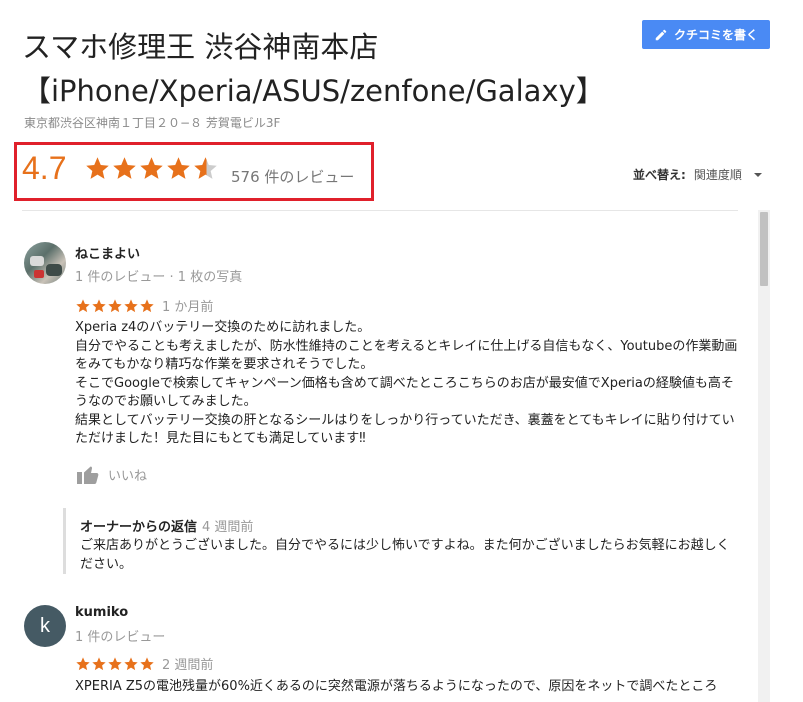 The height and width of the screenshot is (702, 803). What do you see at coordinates (88, 475) in the screenshot?
I see `thumbs-up-icon` at bounding box center [88, 475].